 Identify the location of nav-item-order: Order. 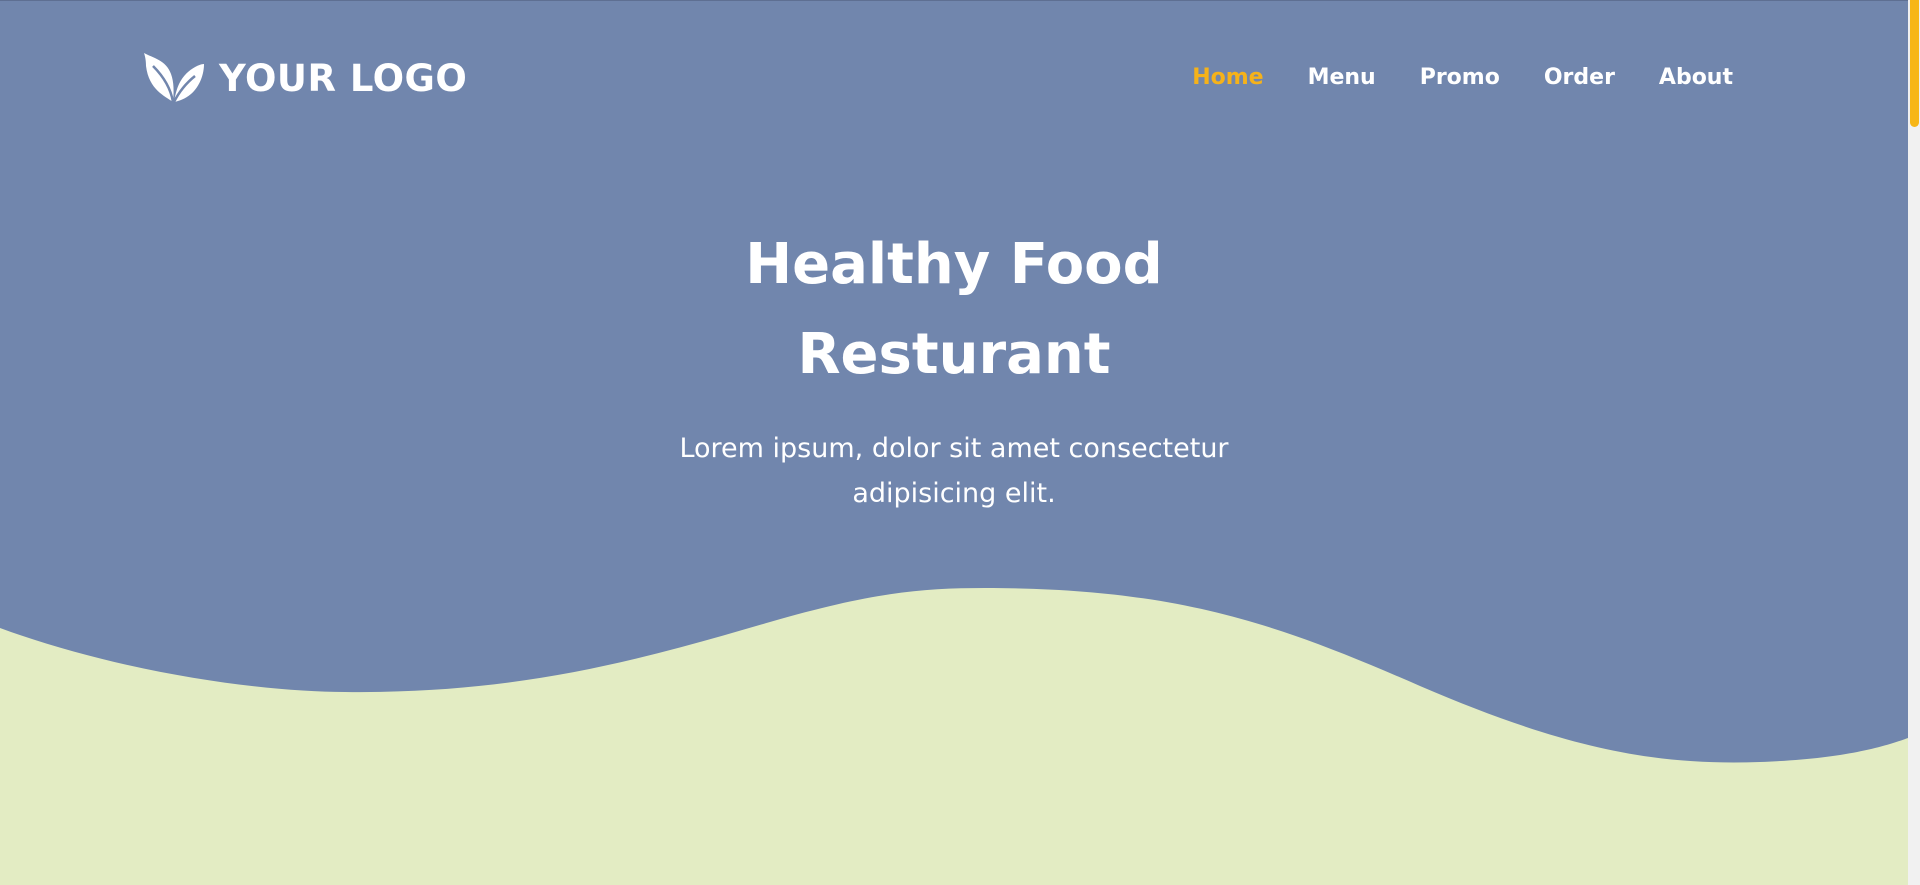
(1579, 78).